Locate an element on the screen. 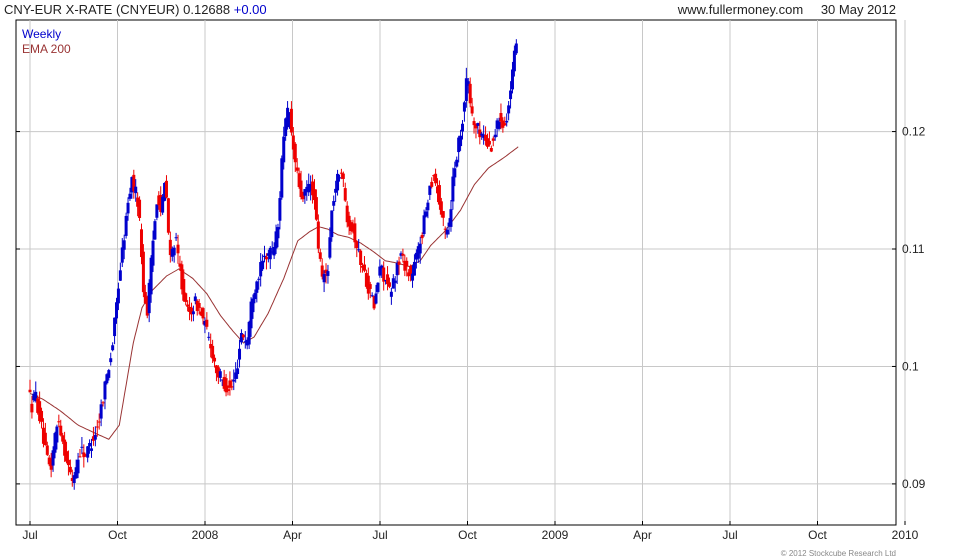 This screenshot has width=980, height=560. y-tick-label: 0.12 is located at coordinates (914, 132).